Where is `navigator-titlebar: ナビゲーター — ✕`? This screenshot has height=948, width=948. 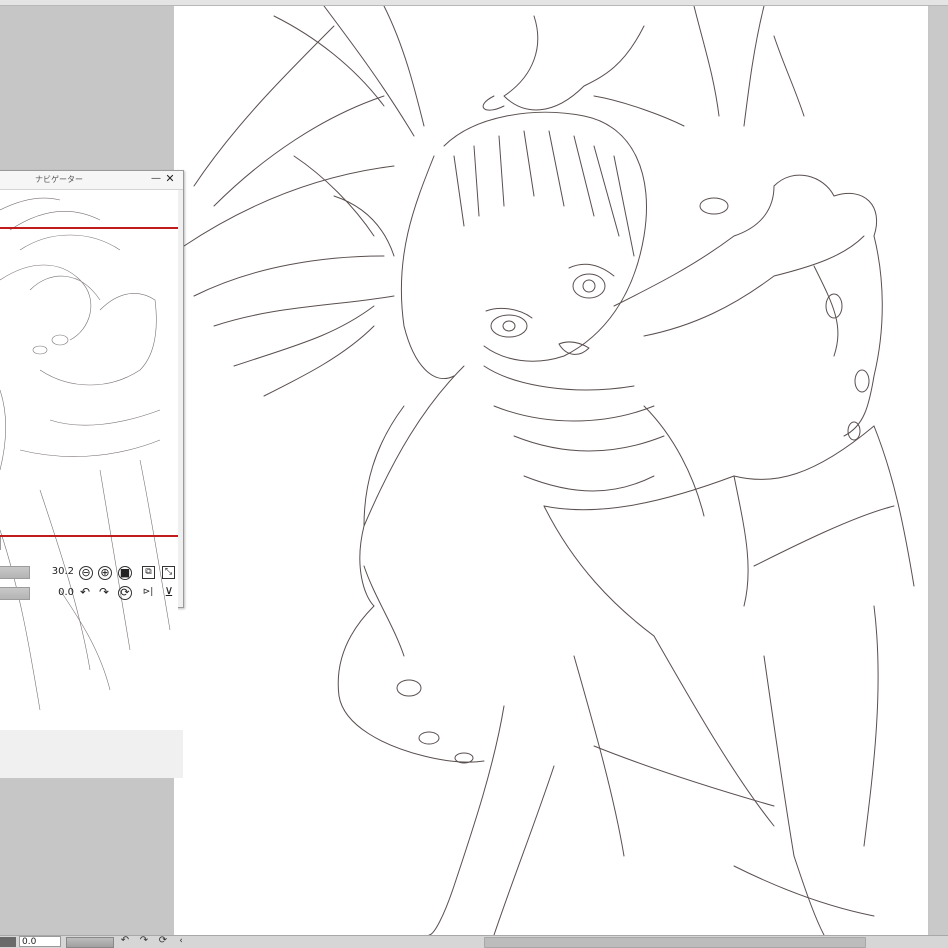
navigator-titlebar: ナビゲーター — ✕ is located at coordinates (91, 180).